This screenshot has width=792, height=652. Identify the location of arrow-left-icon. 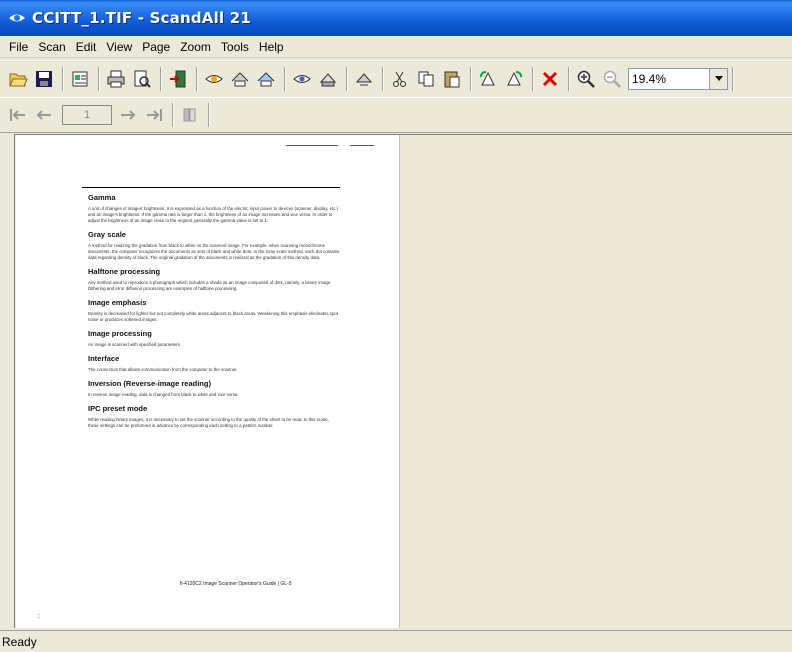
(43, 115).